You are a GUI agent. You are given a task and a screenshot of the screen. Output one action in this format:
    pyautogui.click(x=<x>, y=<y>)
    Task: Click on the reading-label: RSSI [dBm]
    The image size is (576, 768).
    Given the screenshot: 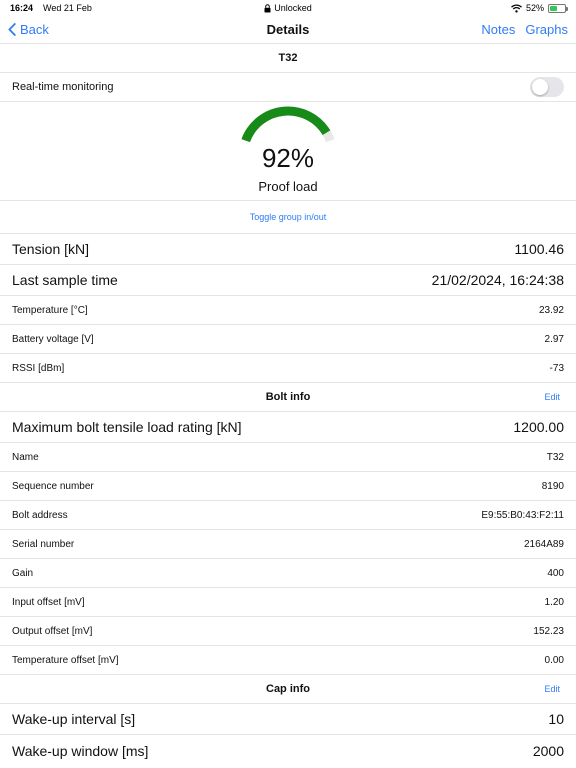 What is the action you would take?
    pyautogui.click(x=38, y=368)
    